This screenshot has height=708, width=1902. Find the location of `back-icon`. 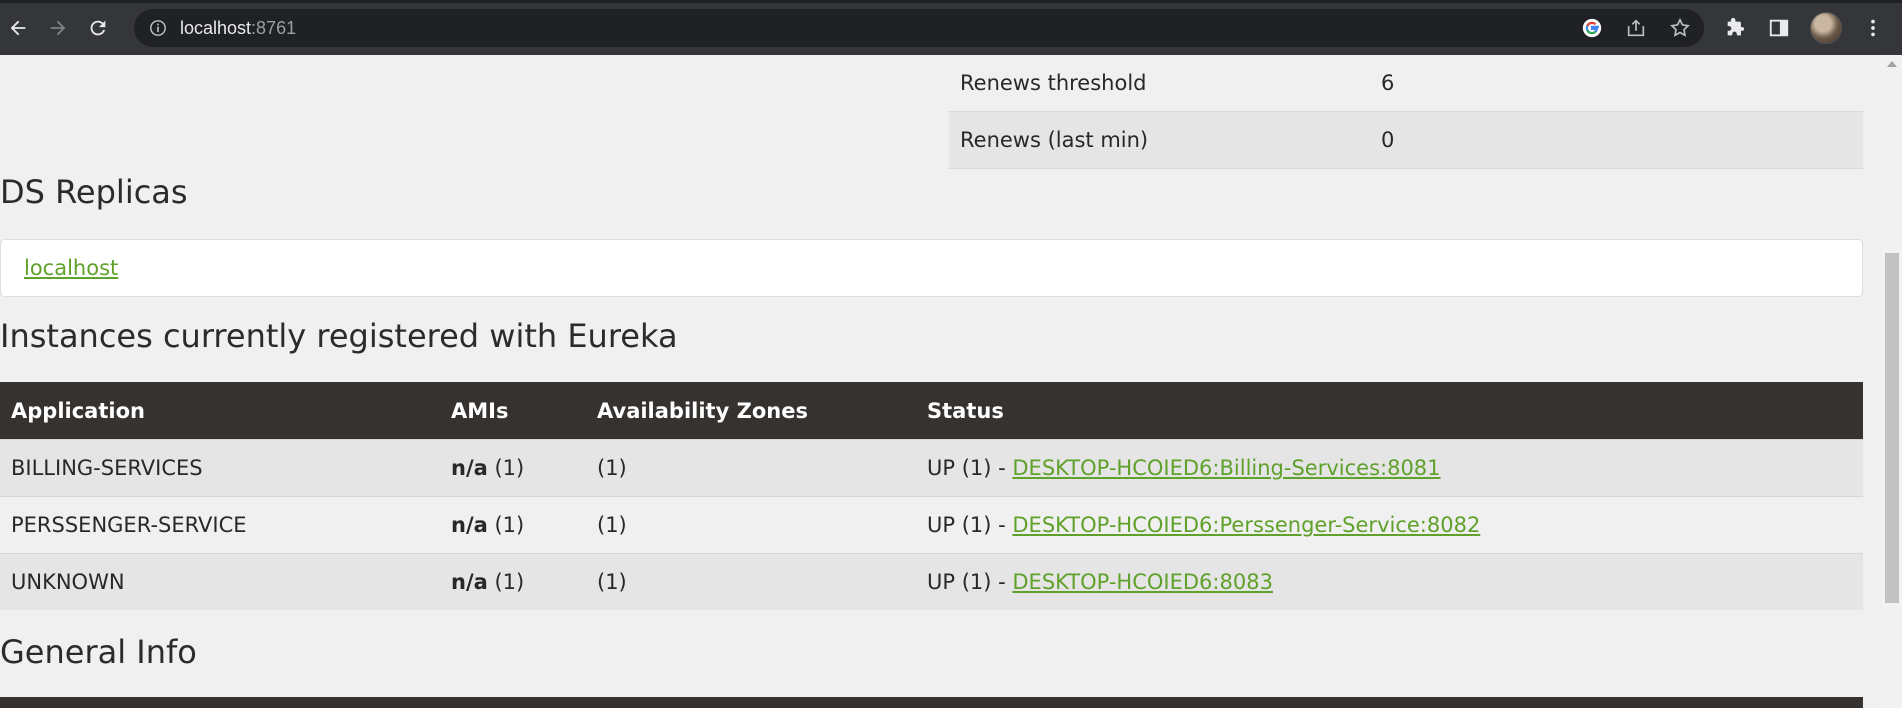

back-icon is located at coordinates (18, 28).